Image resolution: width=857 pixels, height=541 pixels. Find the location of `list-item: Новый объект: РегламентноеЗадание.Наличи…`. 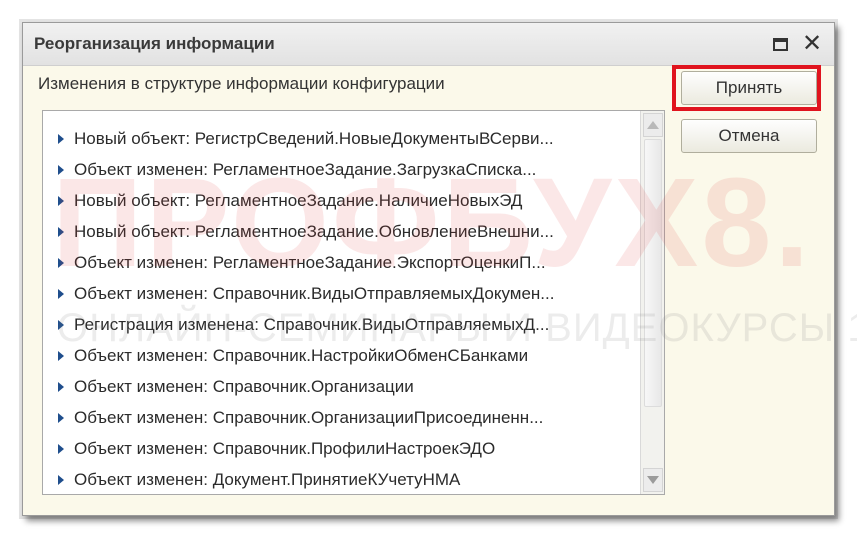

list-item: Новый объект: РегламентноеЗадание.Наличи… is located at coordinates (341, 200).